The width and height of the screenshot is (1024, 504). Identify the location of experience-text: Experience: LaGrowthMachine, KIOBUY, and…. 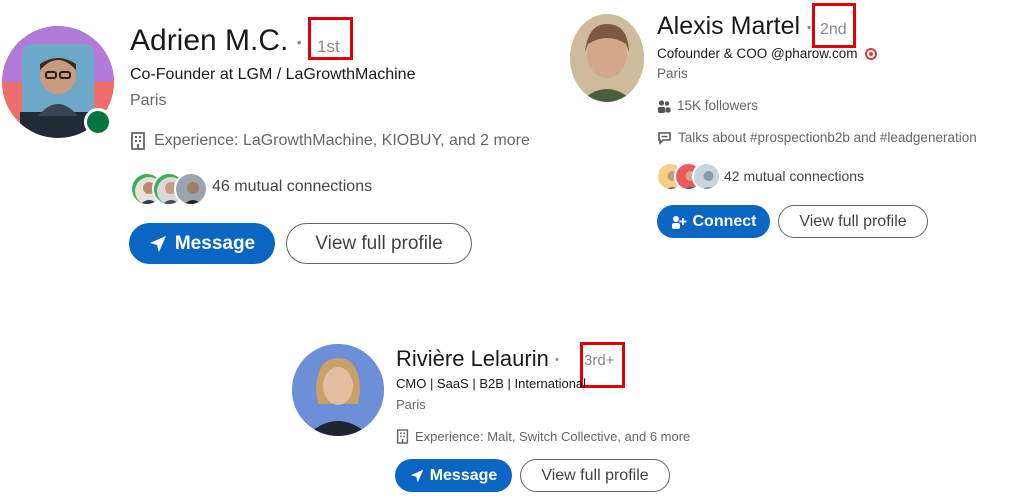
(342, 140).